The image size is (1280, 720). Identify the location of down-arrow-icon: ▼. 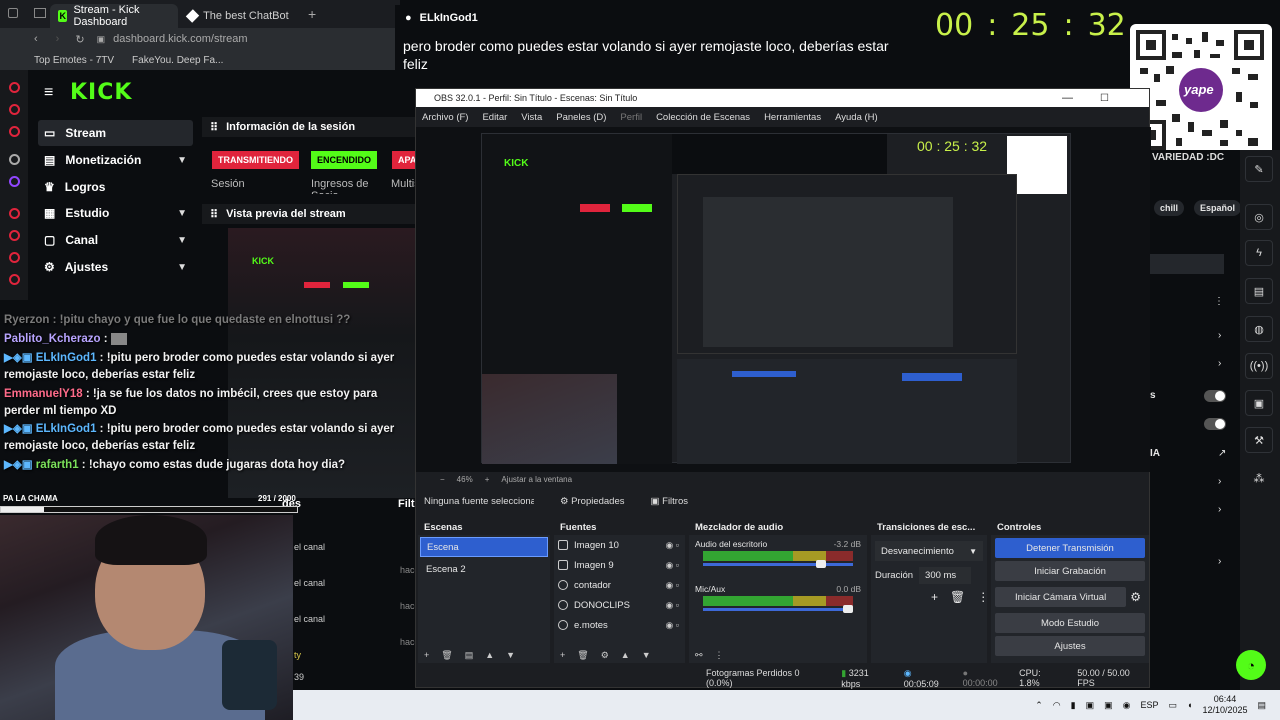
(646, 655).